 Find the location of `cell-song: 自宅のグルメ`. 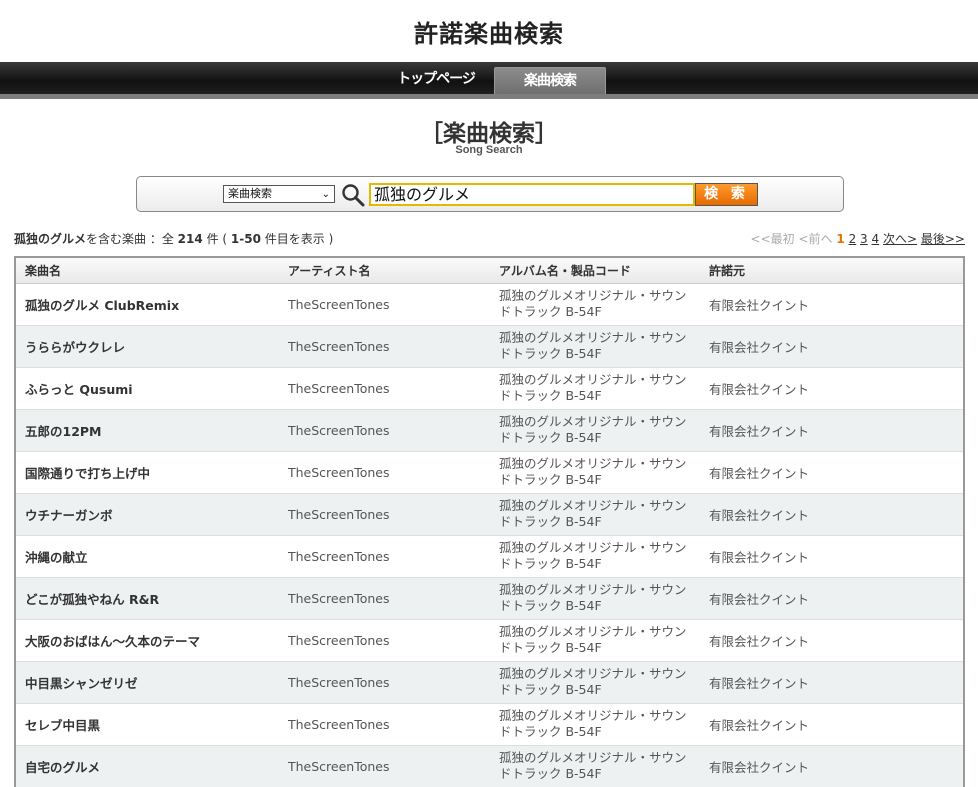

cell-song: 自宅のグルメ is located at coordinates (147, 766).